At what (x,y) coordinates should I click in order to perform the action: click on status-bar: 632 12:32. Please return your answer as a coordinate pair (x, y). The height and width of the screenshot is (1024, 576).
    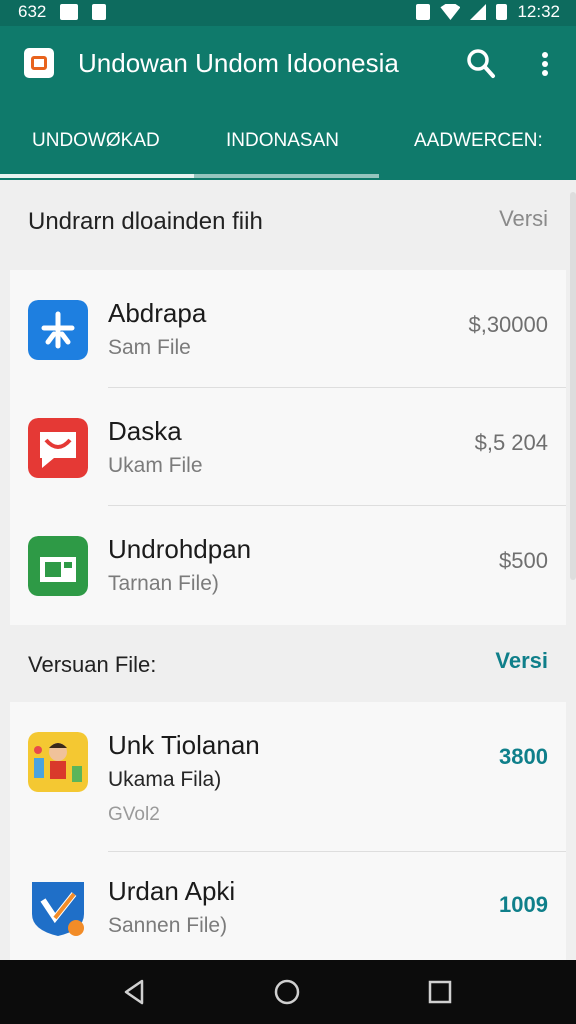
    Looking at the image, I should click on (288, 13).